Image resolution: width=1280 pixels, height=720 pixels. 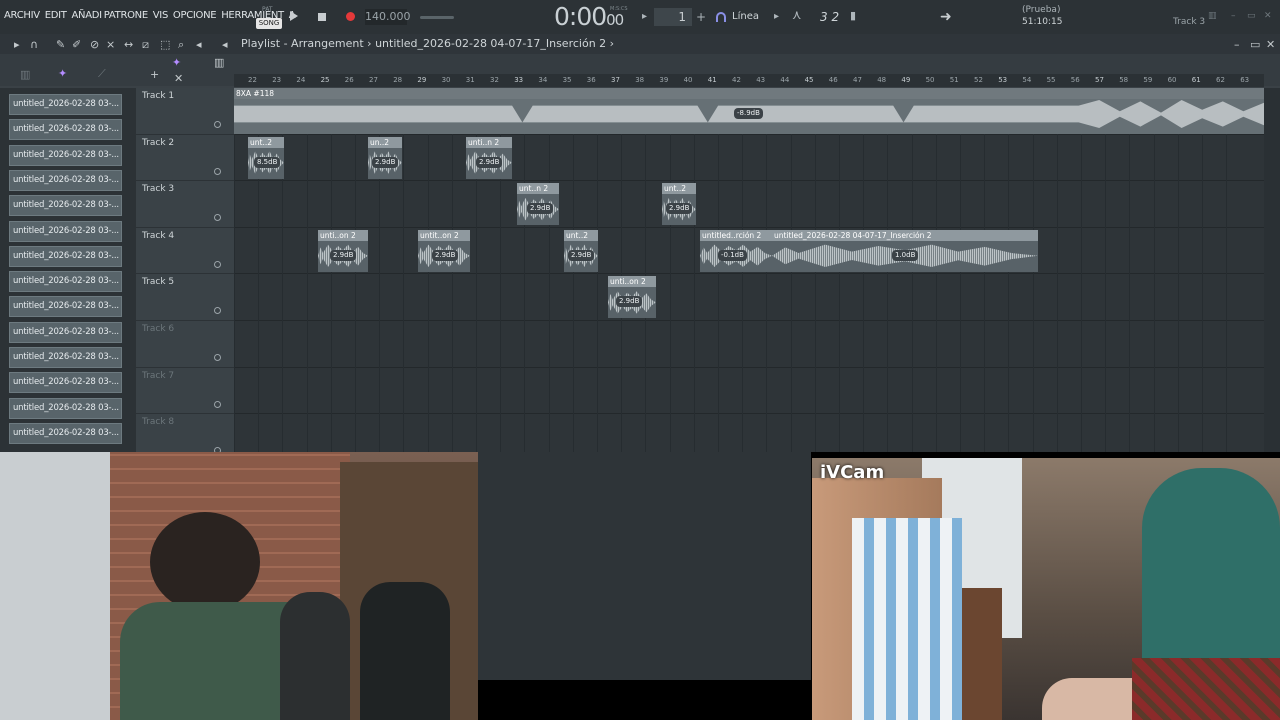 What do you see at coordinates (25, 74) in the screenshot?
I see `pattern-picker-icon: ▥` at bounding box center [25, 74].